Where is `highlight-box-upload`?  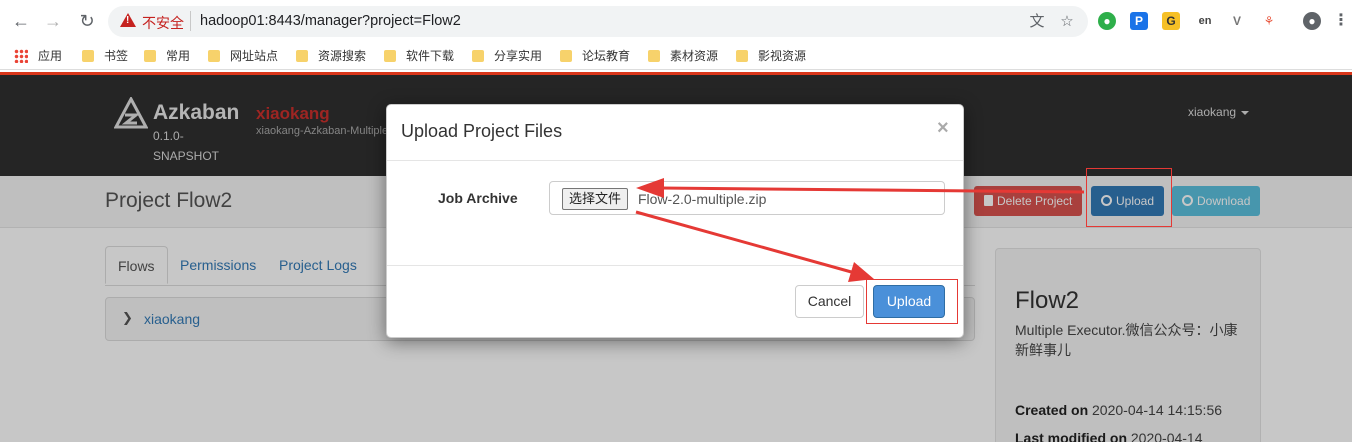
highlight-box-upload is located at coordinates (1129, 197).